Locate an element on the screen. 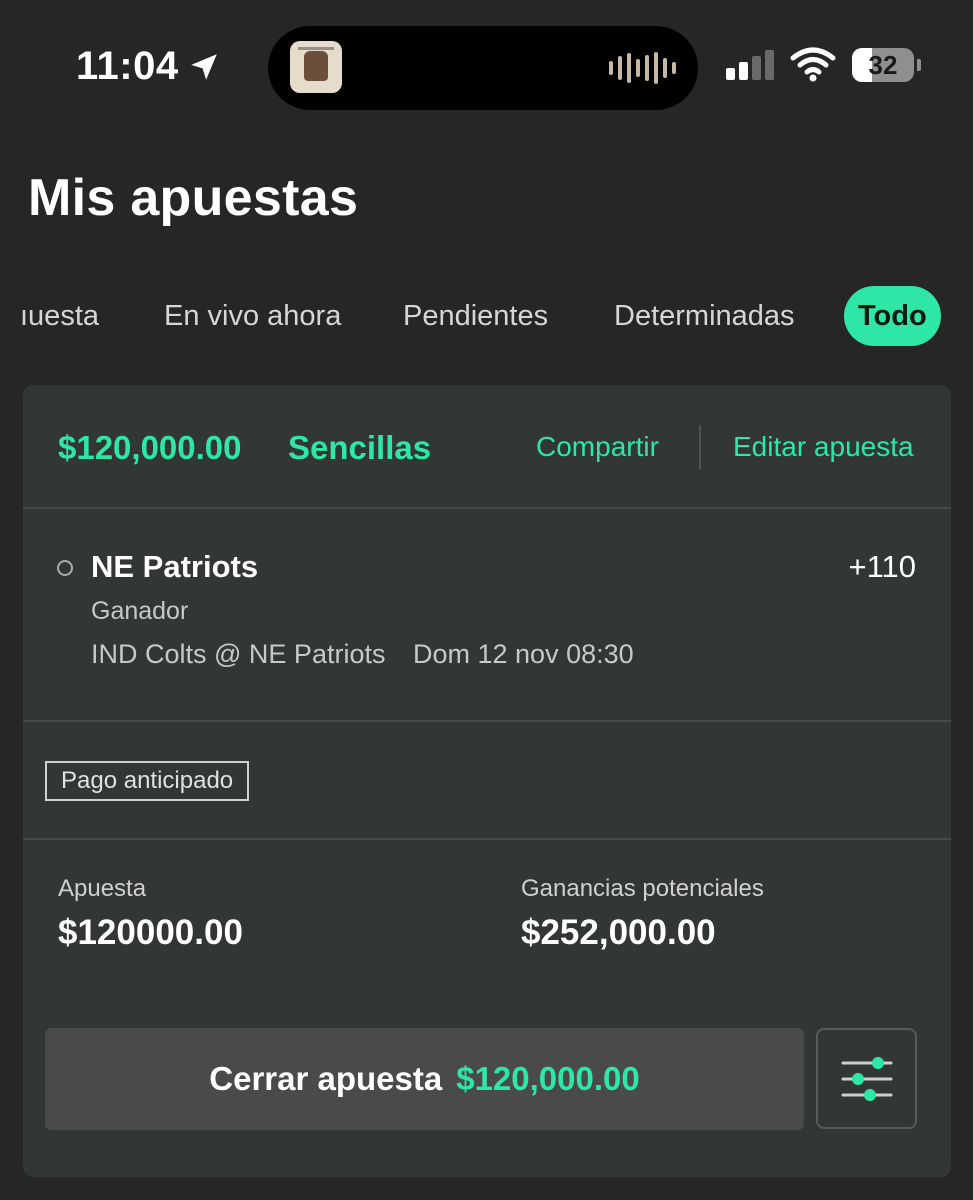  payout-value: $252,000.00 is located at coordinates (618, 932).